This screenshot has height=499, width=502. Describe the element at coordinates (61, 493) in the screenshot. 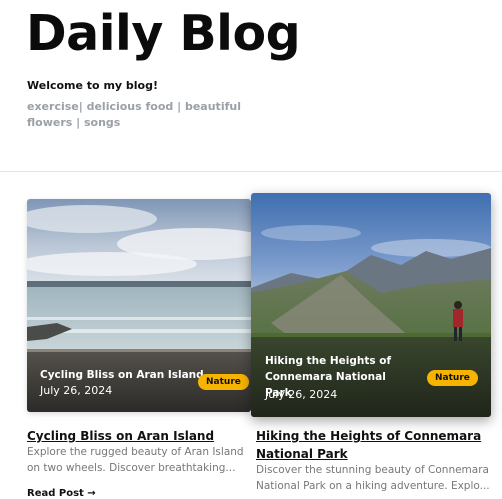

I see `read-post-link: Read Post →` at that location.